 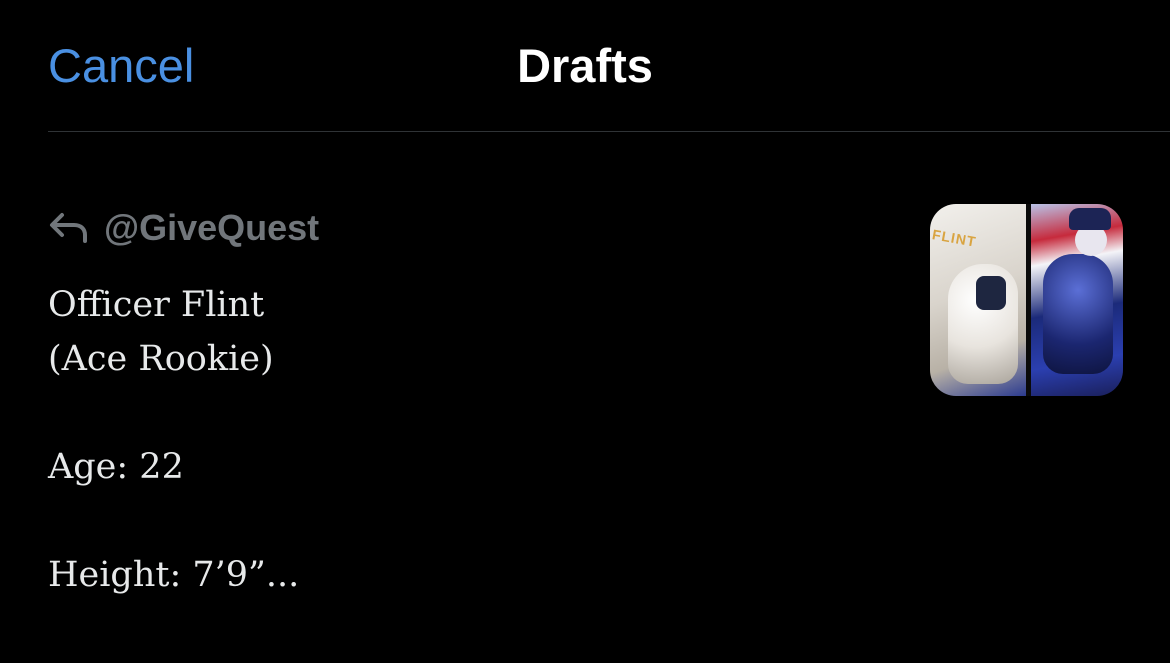 I want to click on page-title: Drafts, so click(x=585, y=65).